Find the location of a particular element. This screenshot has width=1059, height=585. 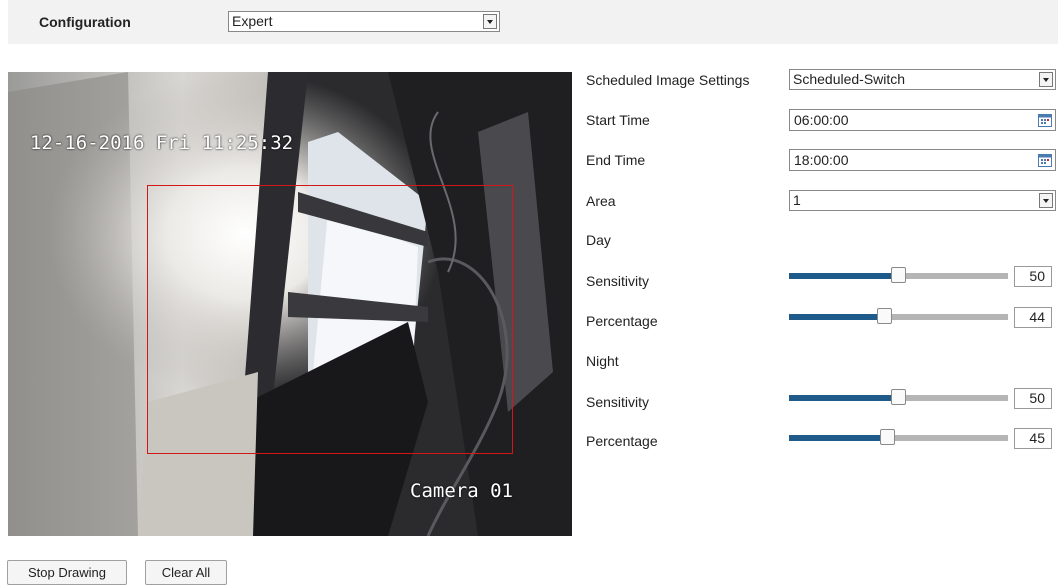

stop-drawing-button: Stop Drawing is located at coordinates (67, 572).